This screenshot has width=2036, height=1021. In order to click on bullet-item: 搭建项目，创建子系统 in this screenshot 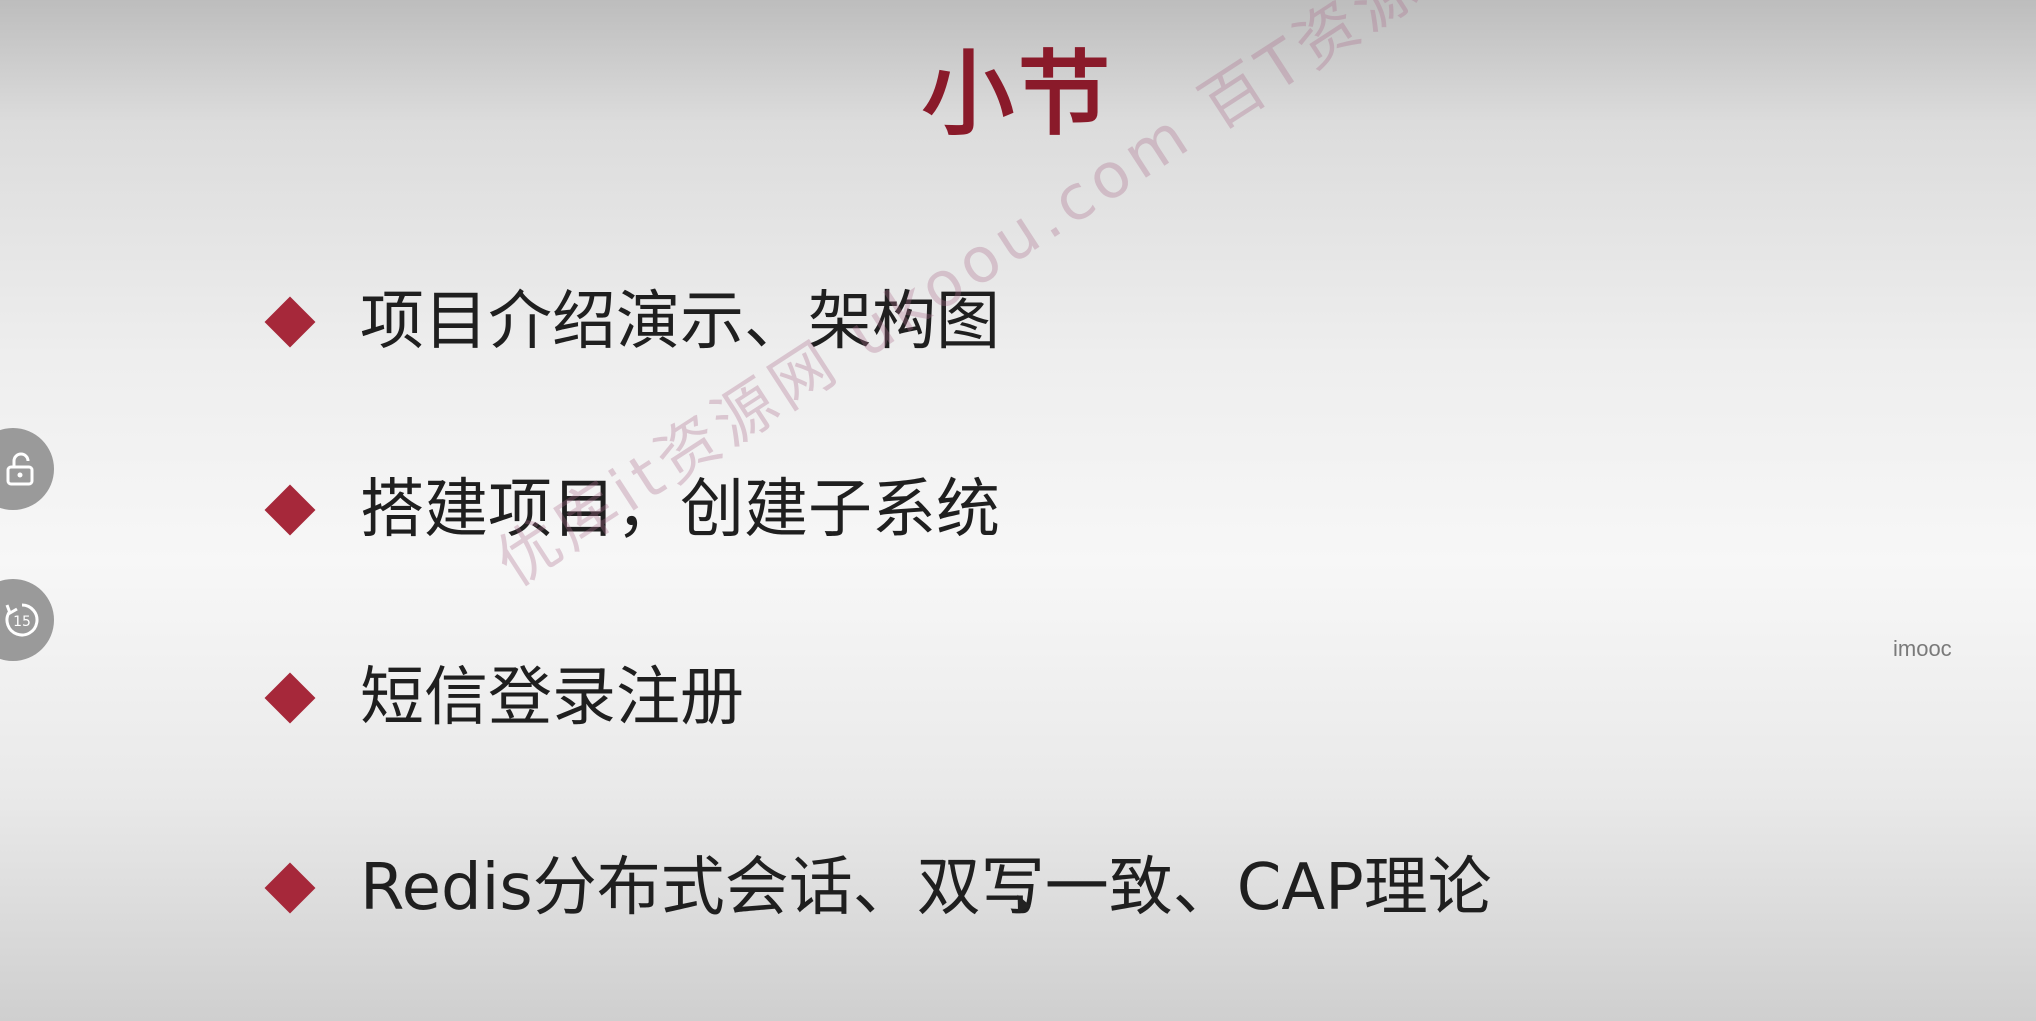, I will do `click(632, 510)`.